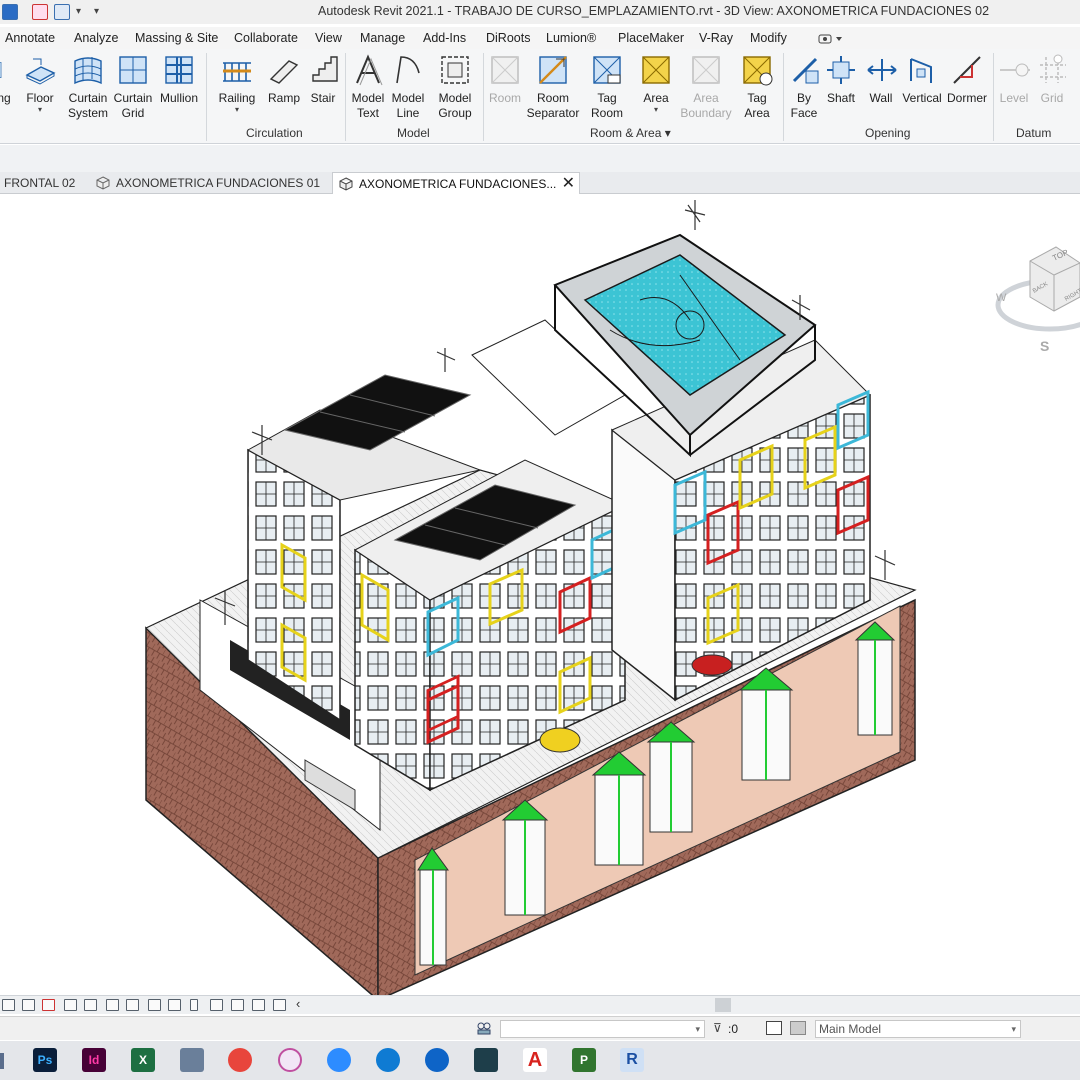 The width and height of the screenshot is (1080, 1080). I want to click on reveal-hidden-icon, so click(216, 1005).